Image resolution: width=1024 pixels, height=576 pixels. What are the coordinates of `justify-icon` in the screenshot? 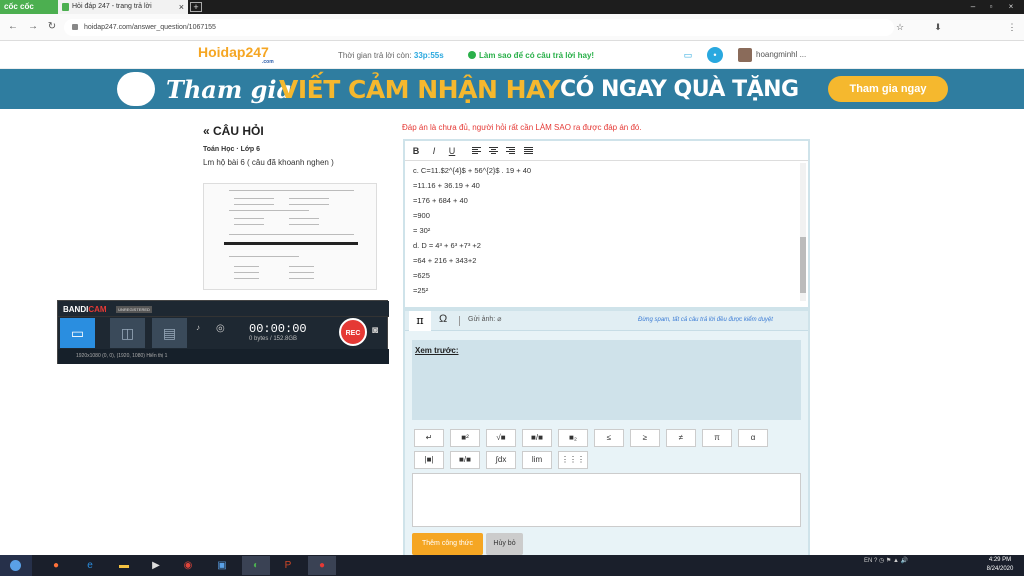 It's located at (528, 151).